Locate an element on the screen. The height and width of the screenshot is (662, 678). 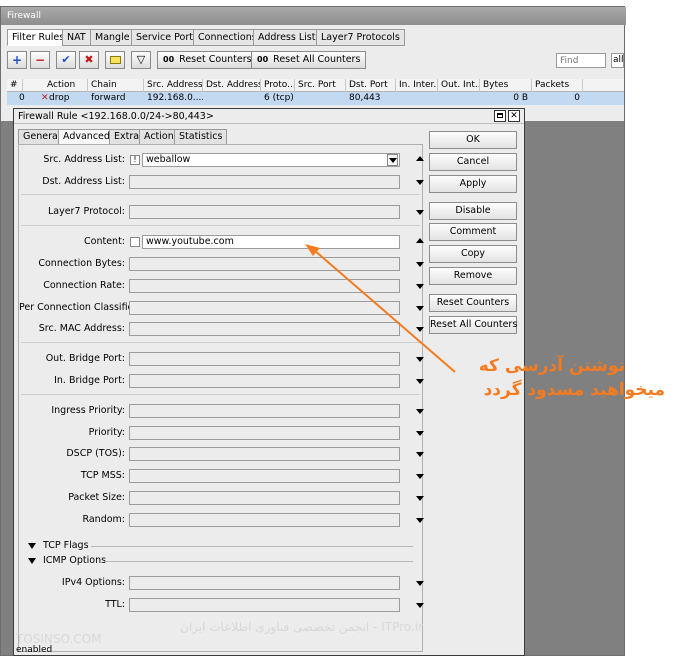
annotation-line-2: میخواهید مسدود گردد is located at coordinates (574, 390).